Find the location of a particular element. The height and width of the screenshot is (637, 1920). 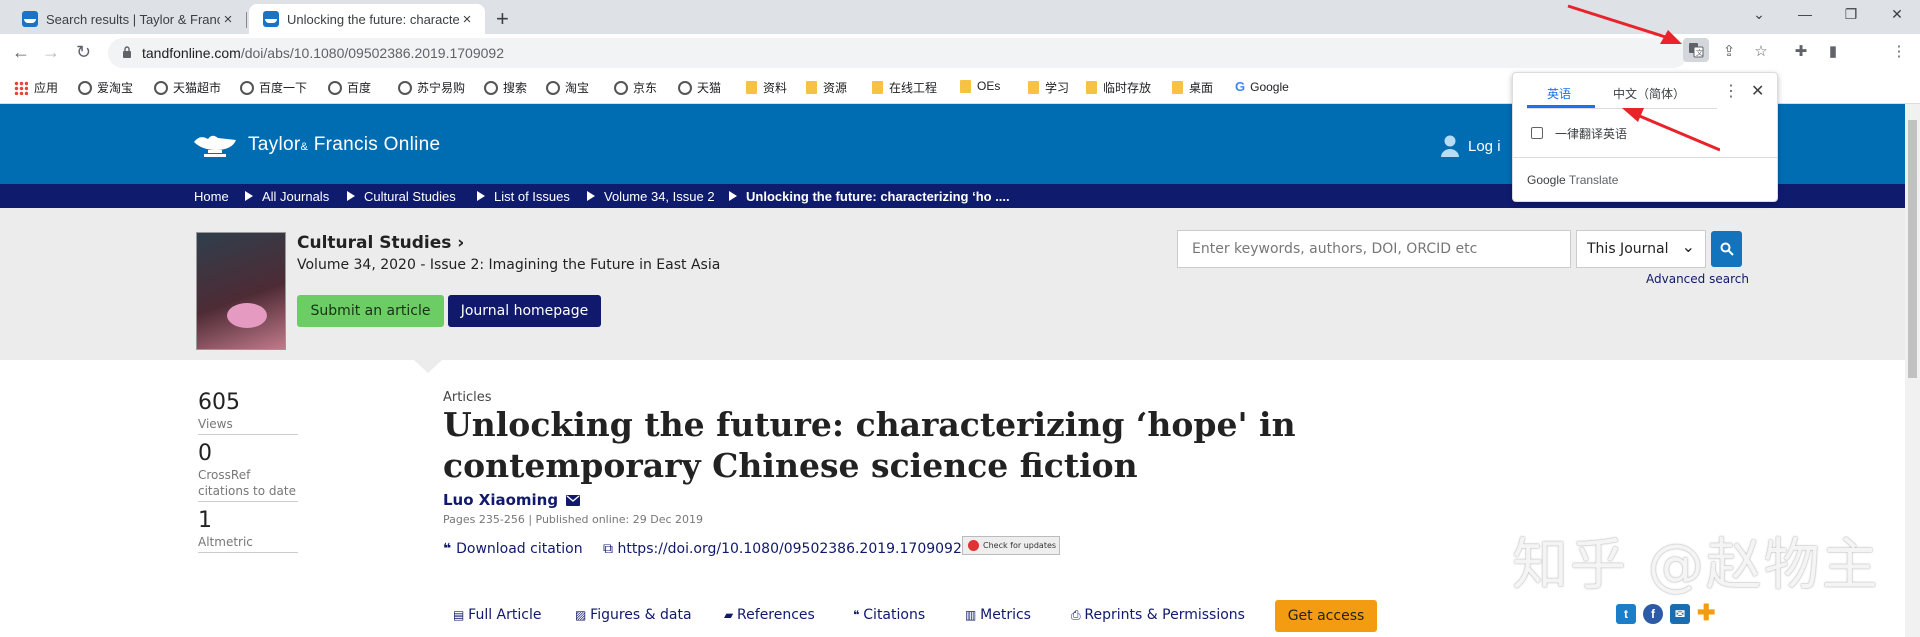

bookmark-17: G Google is located at coordinates (1262, 86).